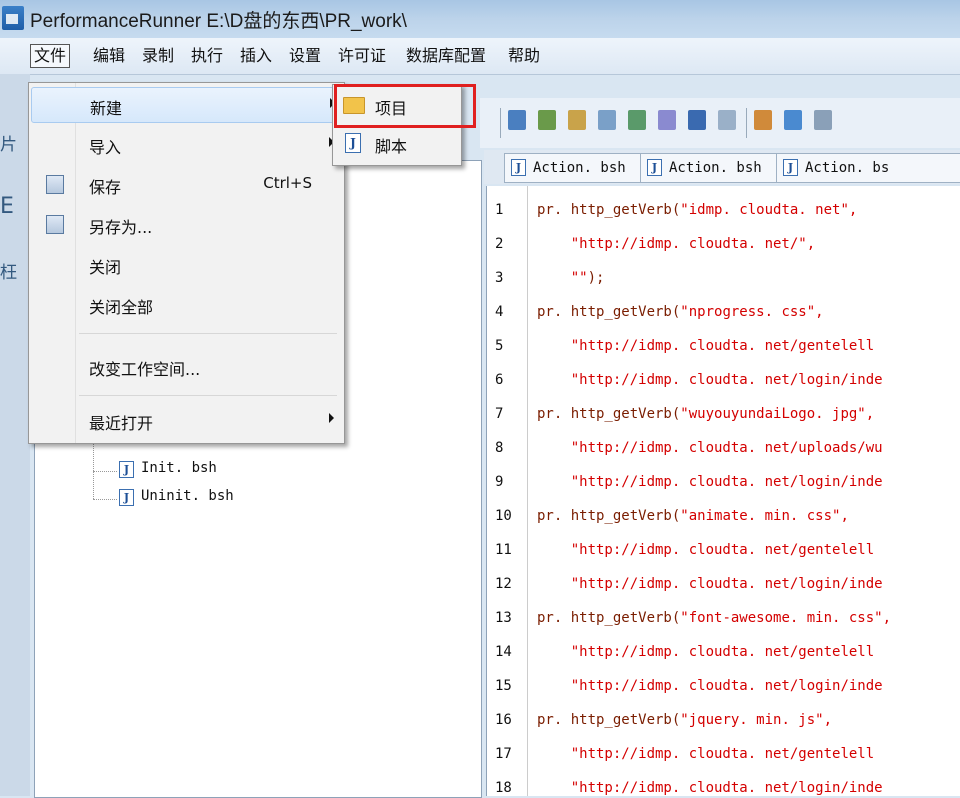 The image size is (960, 798). I want to click on menu-item-recent: 最近打开, so click(186, 420).